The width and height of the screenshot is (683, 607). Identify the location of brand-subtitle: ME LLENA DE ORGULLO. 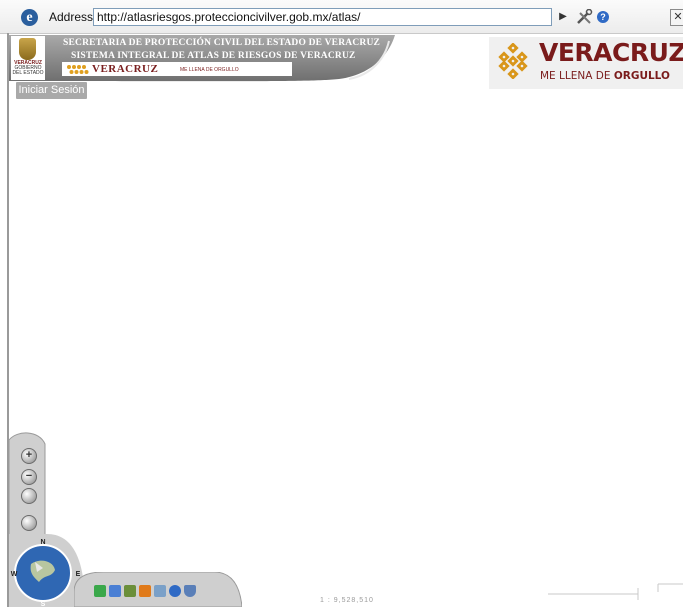
(605, 76).